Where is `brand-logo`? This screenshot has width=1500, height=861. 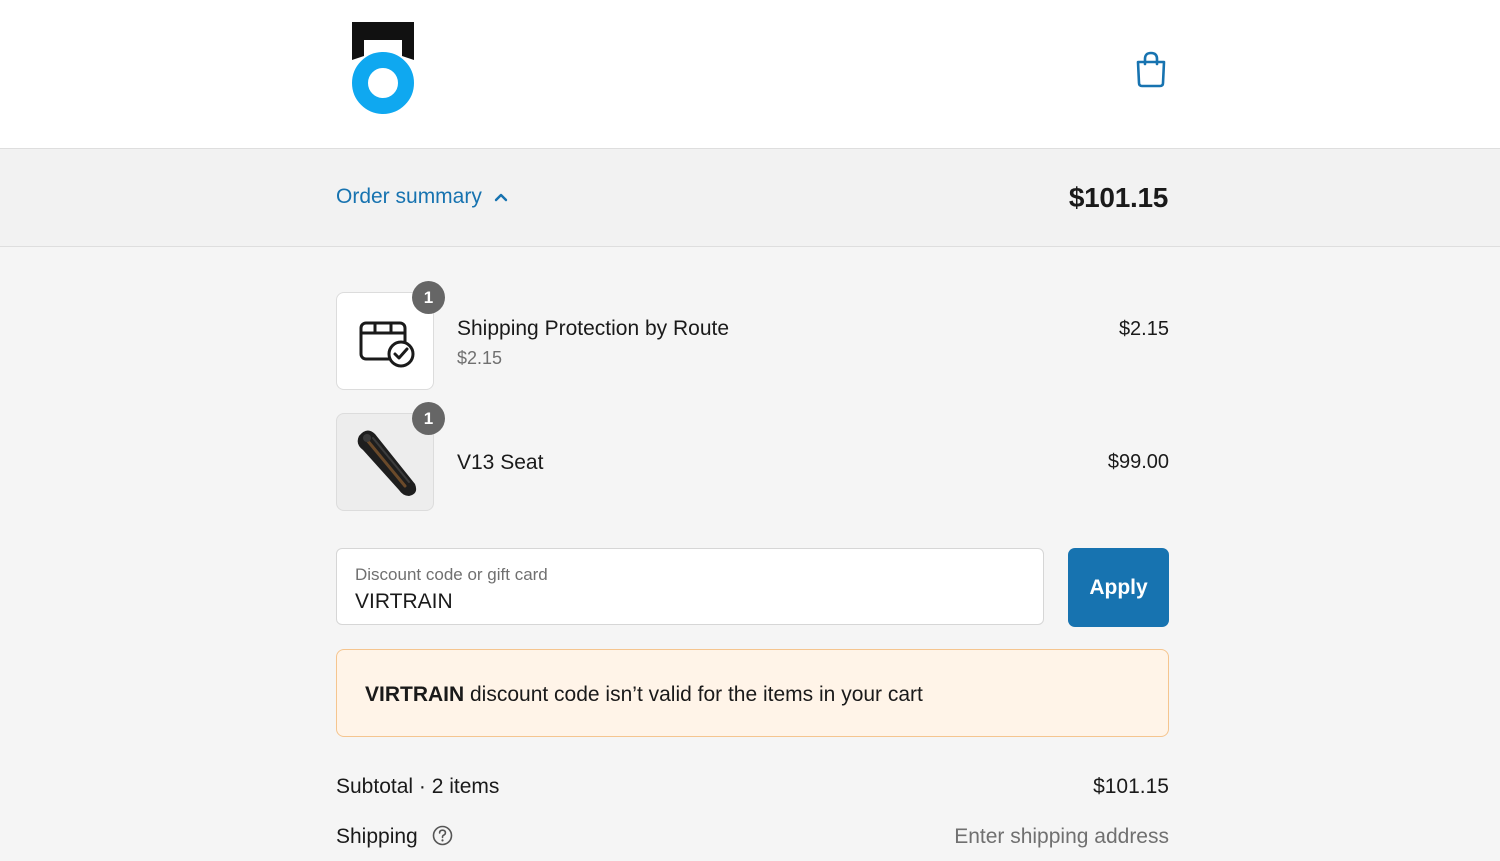 brand-logo is located at coordinates (383, 68).